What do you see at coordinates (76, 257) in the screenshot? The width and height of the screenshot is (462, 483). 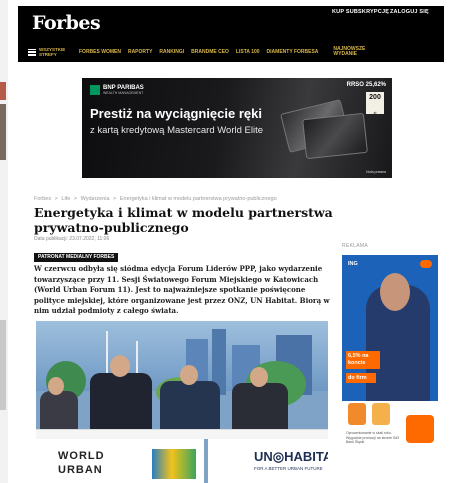 I see `media-patronage-badge: PATRONAT MEDIALNY FORBES` at bounding box center [76, 257].